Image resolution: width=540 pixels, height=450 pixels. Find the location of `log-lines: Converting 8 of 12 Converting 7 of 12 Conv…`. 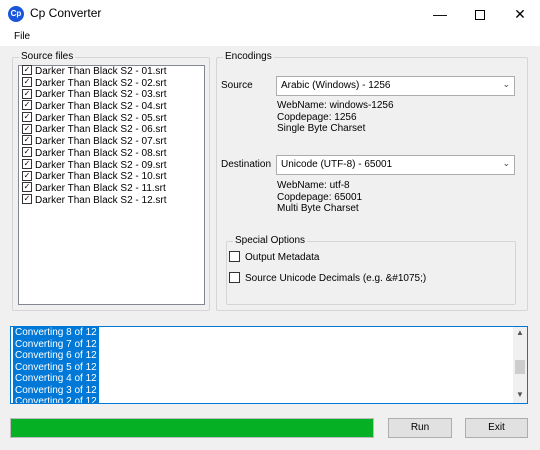

log-lines: Converting 8 of 12 Converting 7 of 12 Conv… is located at coordinates (56, 365).